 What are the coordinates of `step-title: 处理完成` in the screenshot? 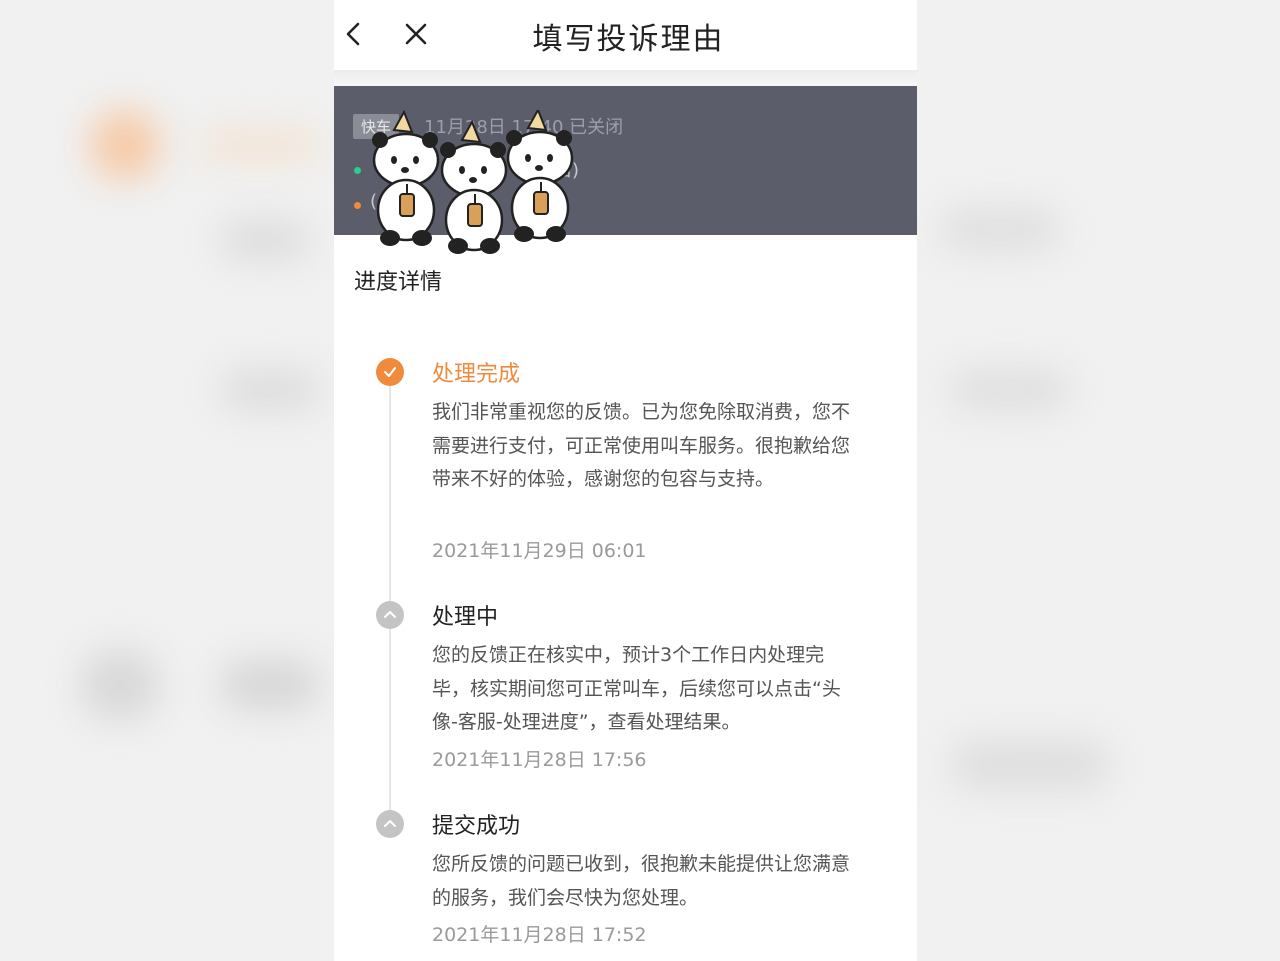 It's located at (476, 374).